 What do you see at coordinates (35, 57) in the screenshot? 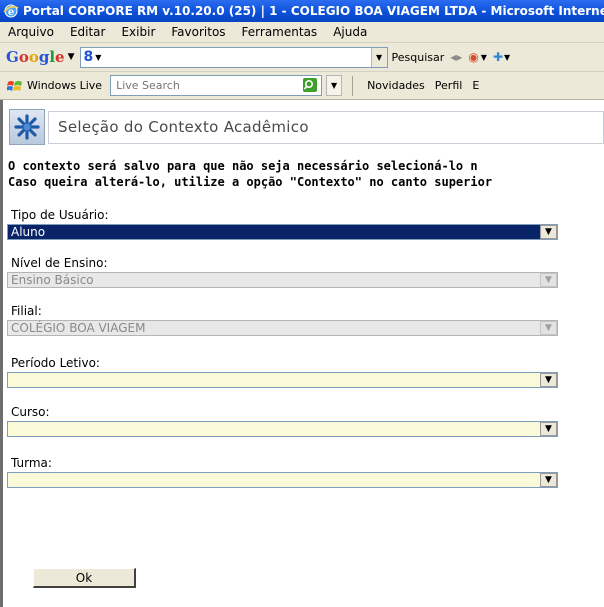
I see `google-logo: Google` at bounding box center [35, 57].